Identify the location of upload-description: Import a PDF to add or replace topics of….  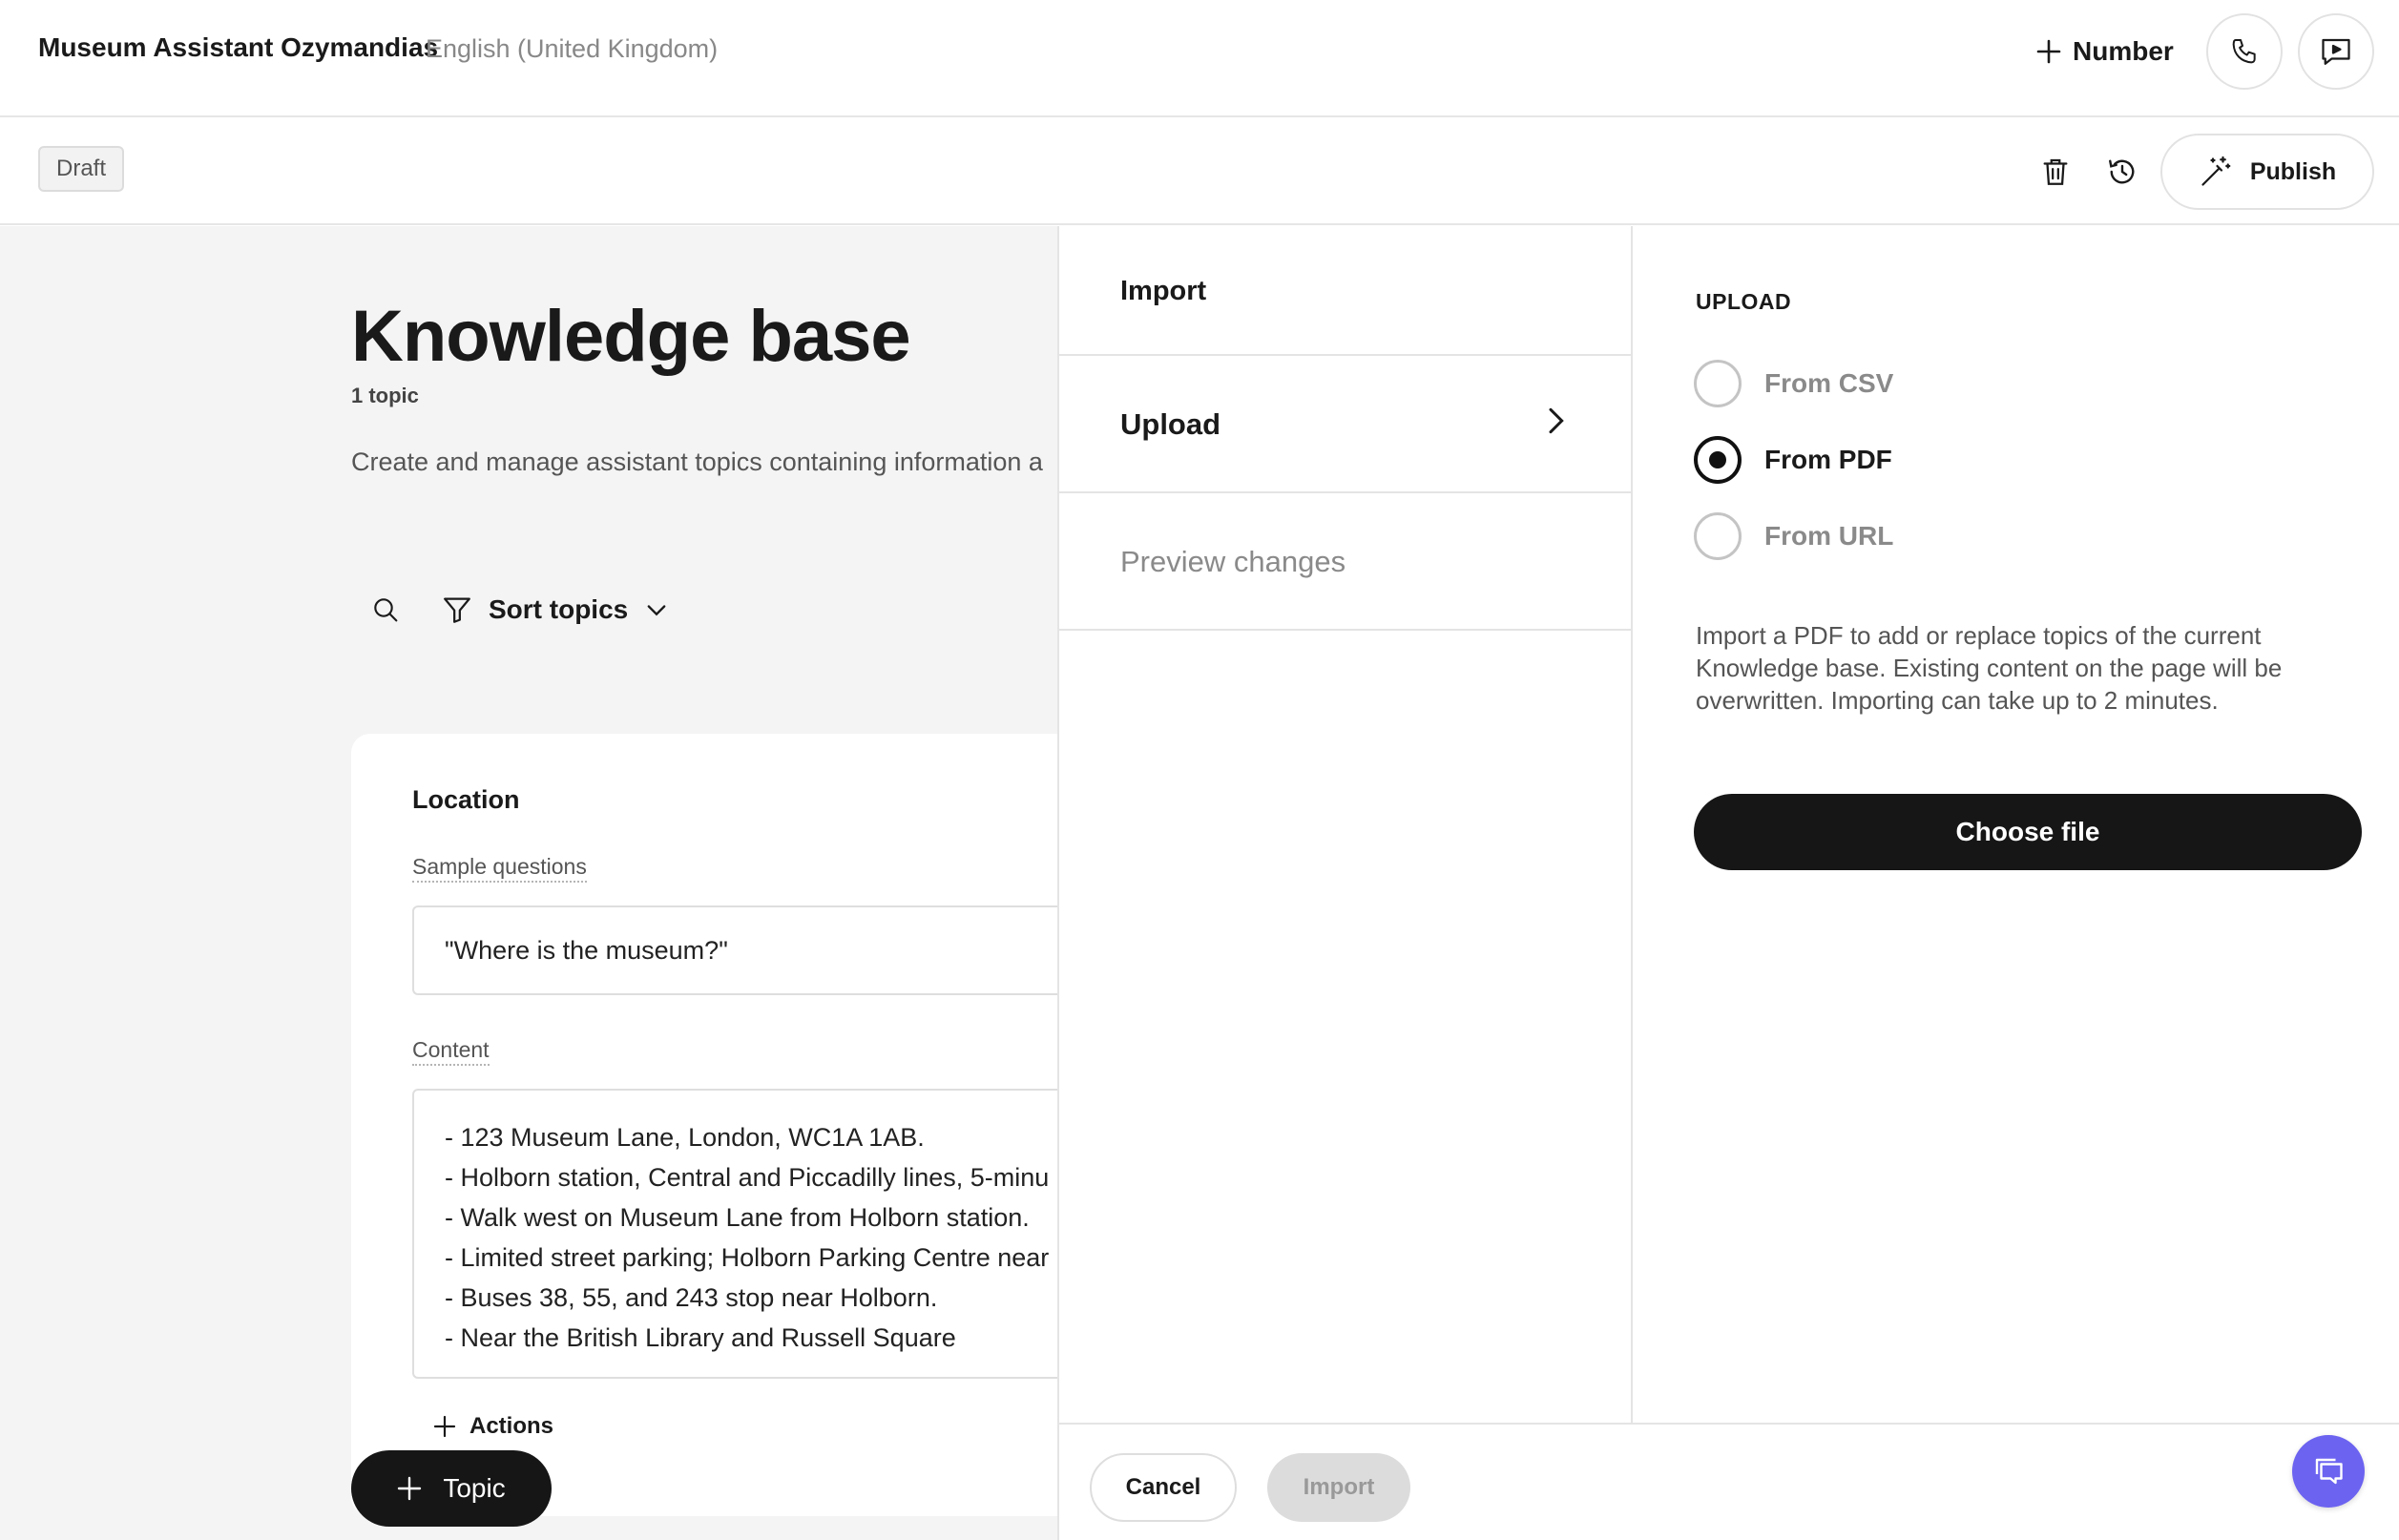
(1989, 668).